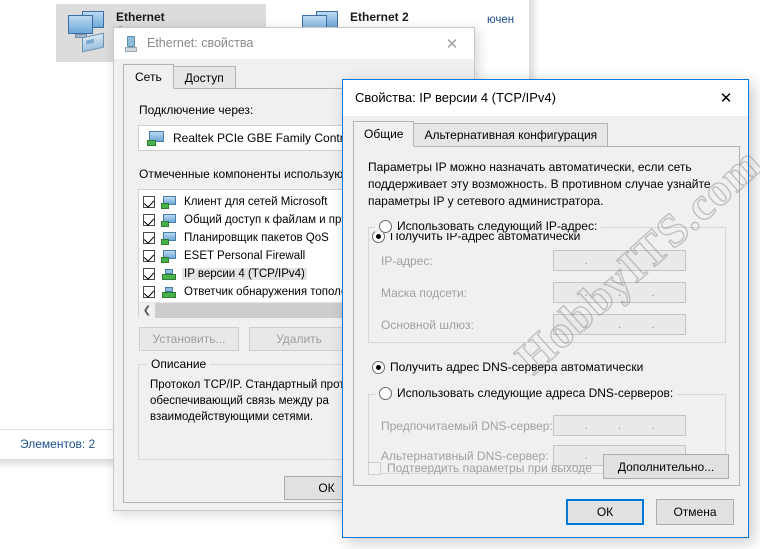 The height and width of the screenshot is (549, 760). What do you see at coordinates (424, 292) in the screenshot?
I see `subnet-mask-label: Маска подсети:` at bounding box center [424, 292].